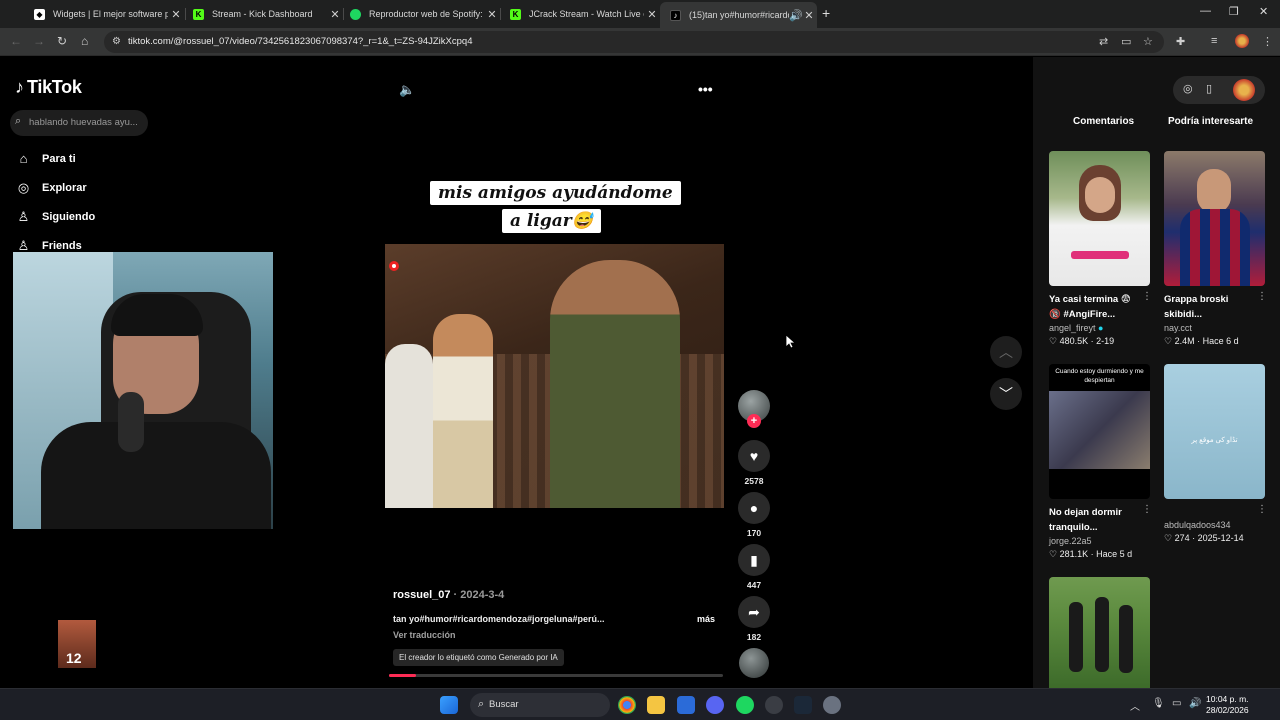 The width and height of the screenshot is (1280, 720). I want to click on cast-icon: ▭, so click(1126, 41).